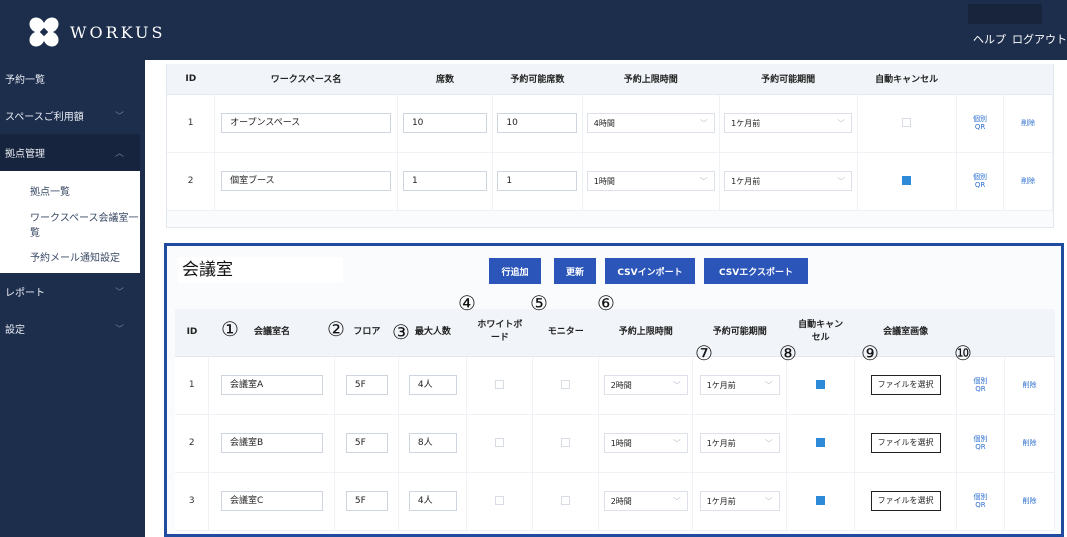  I want to click on sidebar-item-settings: 設定 ﹀, so click(70, 328).